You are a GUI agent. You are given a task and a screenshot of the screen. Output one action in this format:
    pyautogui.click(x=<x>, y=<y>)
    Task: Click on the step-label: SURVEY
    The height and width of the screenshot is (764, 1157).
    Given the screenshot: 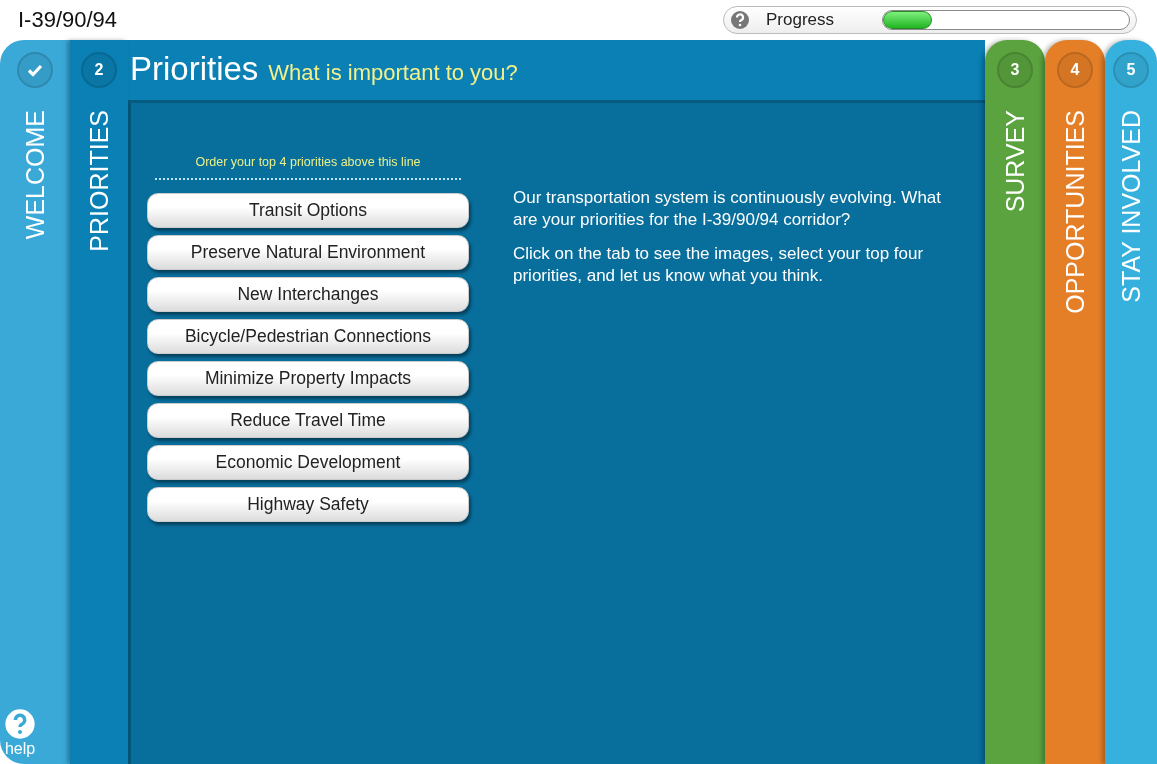 What is the action you would take?
    pyautogui.click(x=1015, y=161)
    